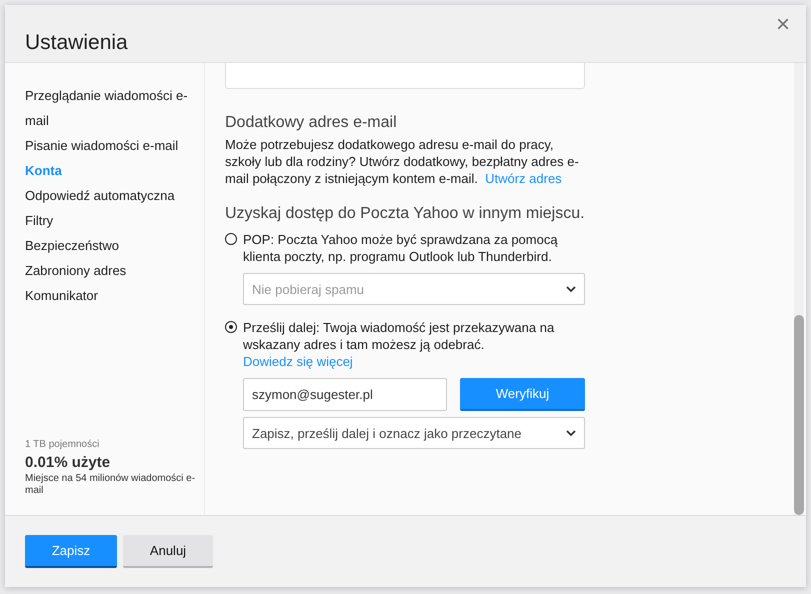 The image size is (811, 594). Describe the element at coordinates (68, 462) in the screenshot. I see `storage-used: 0.01% użyte` at that location.